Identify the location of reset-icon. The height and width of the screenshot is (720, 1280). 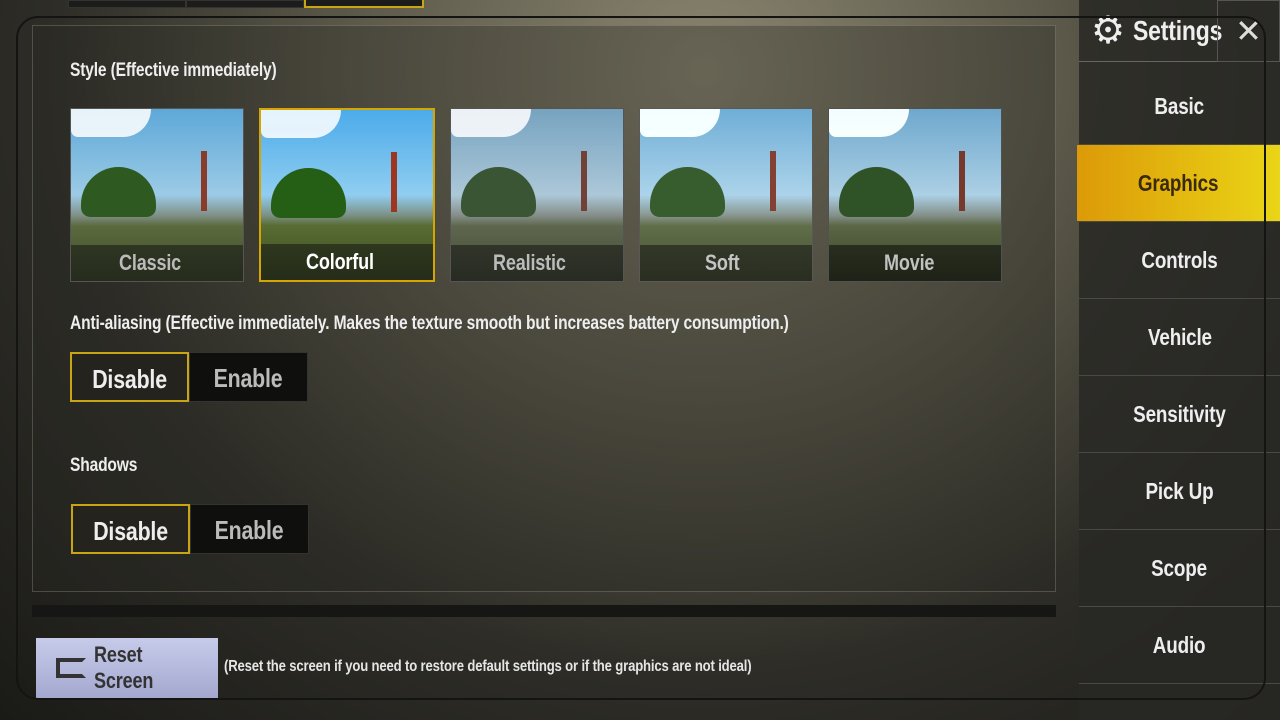
(71, 668).